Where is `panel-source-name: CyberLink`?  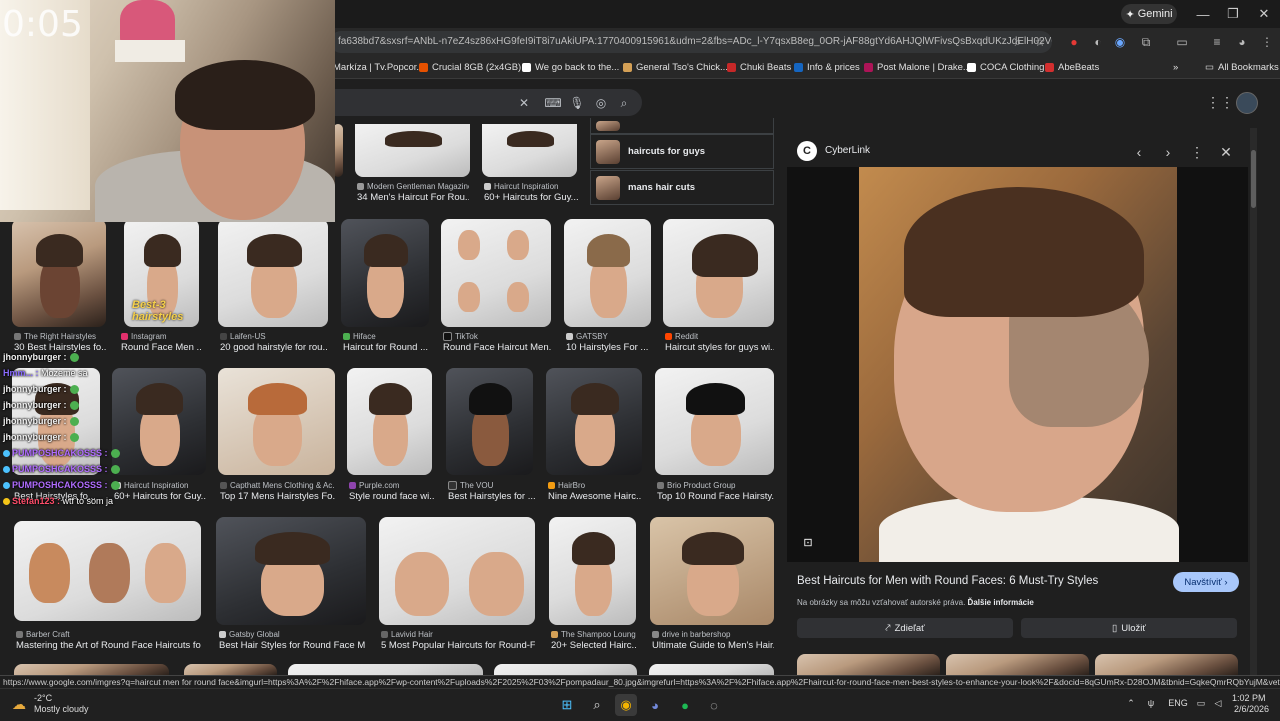 panel-source-name: CyberLink is located at coordinates (847, 150).